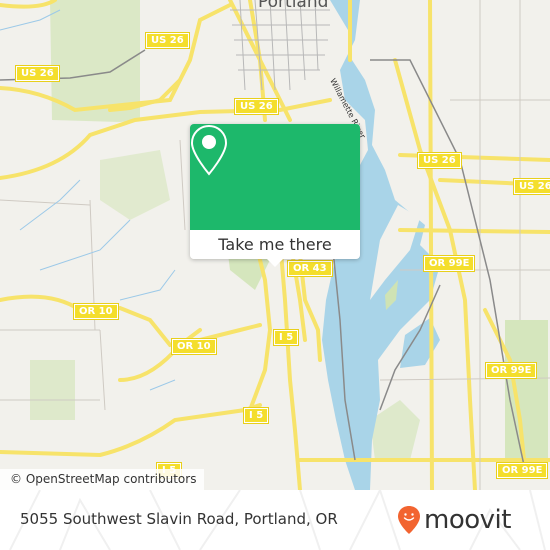 This screenshot has width=550, height=550. I want to click on brand-name: moovit, so click(467, 520).